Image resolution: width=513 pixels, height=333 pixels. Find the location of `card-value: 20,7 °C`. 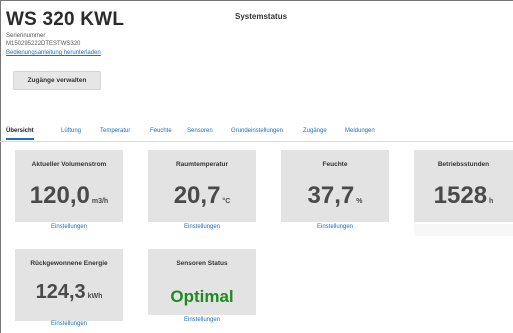

card-value: 20,7 °C is located at coordinates (202, 195).